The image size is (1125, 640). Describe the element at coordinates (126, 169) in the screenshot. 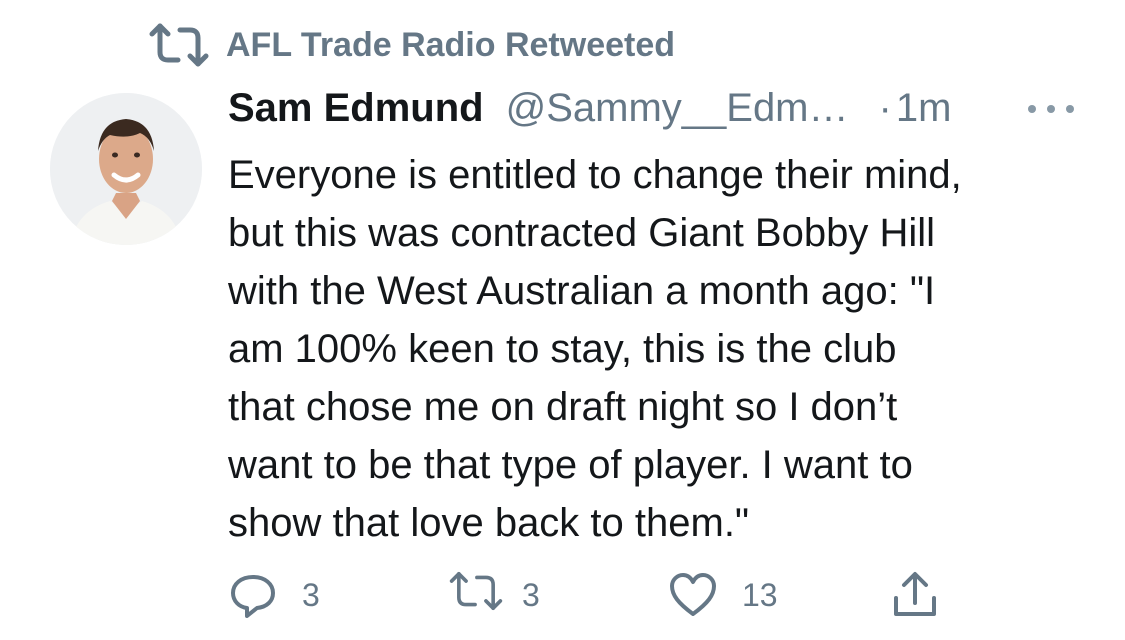

I see `avatar` at that location.